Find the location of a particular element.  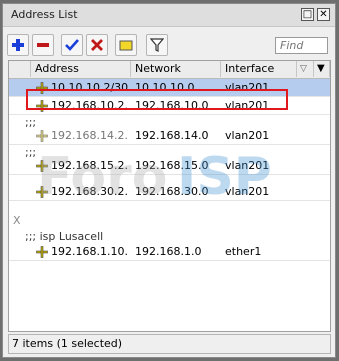

network-cell: 192.168.15.0 is located at coordinates (172, 165).